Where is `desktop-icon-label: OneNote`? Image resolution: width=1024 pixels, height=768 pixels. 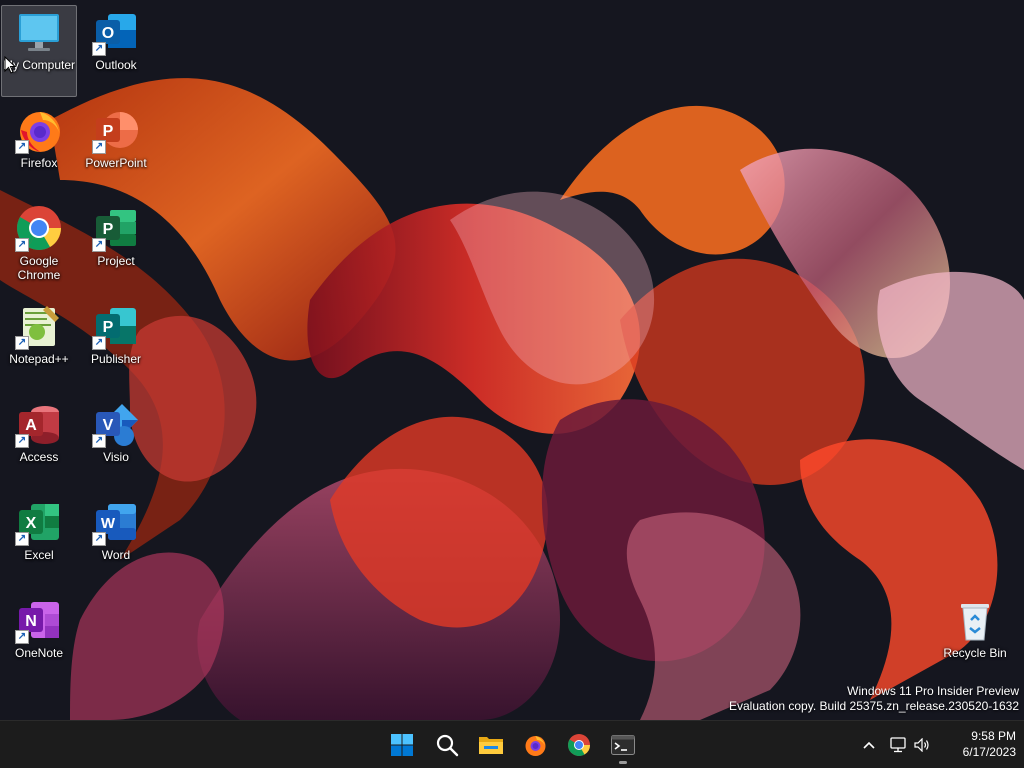 desktop-icon-label: OneNote is located at coordinates (39, 653).